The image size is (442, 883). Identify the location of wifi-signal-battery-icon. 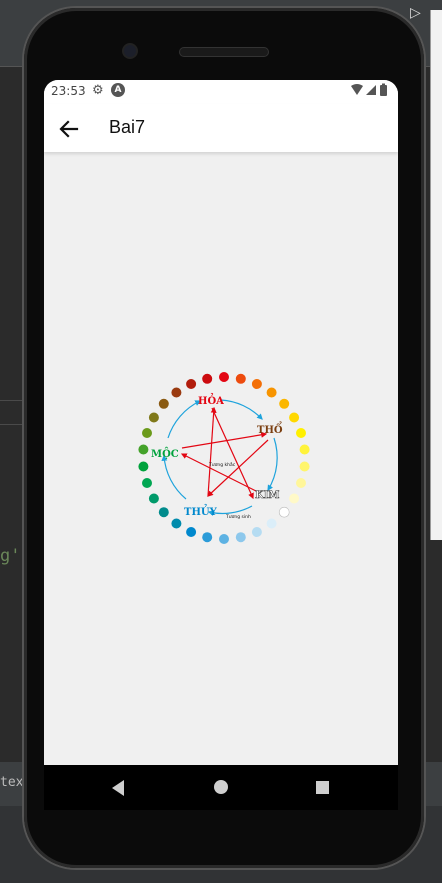
(369, 89).